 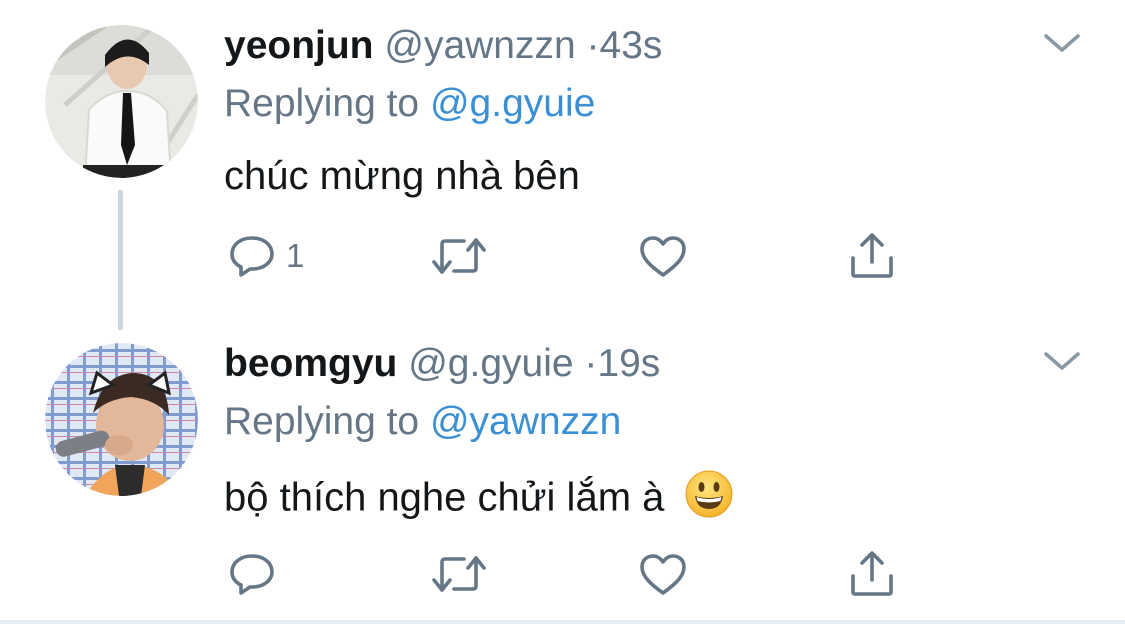 I want to click on thread-connector-line, so click(x=120, y=260).